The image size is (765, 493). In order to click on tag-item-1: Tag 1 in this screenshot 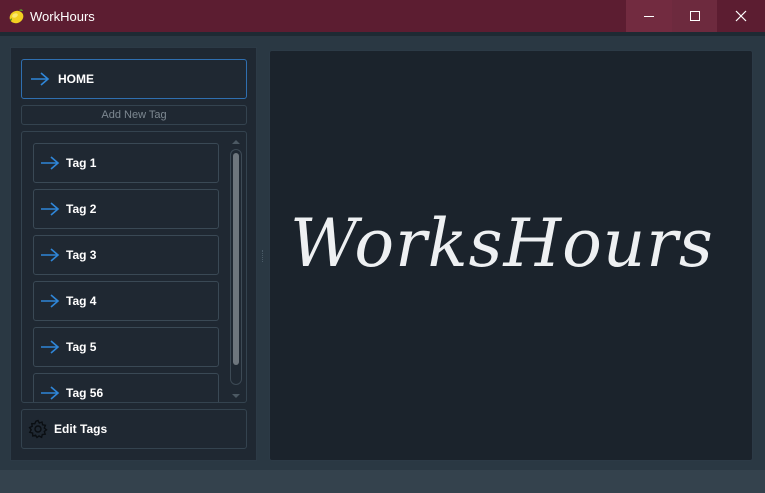, I will do `click(126, 163)`.